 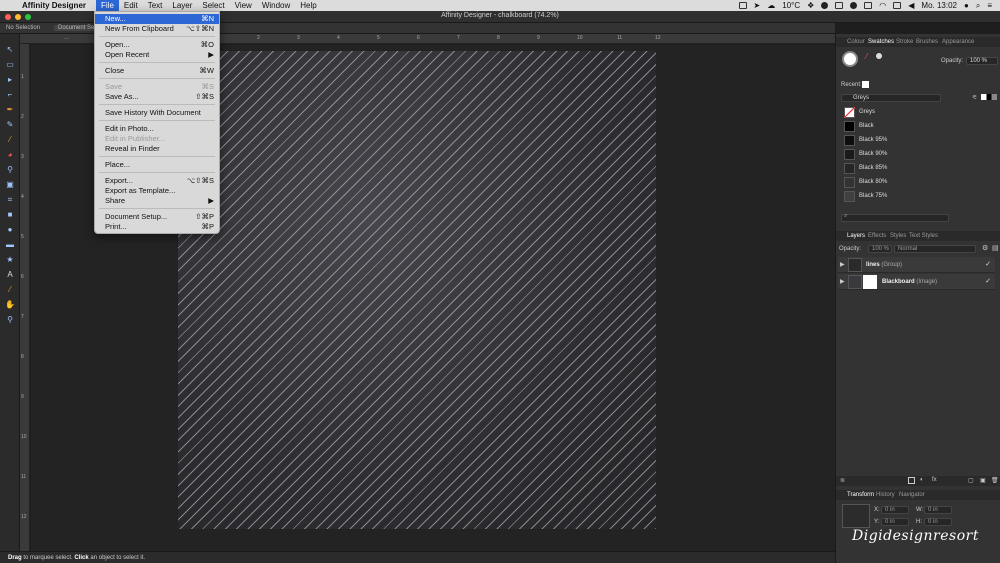 What do you see at coordinates (157, 201) in the screenshot?
I see `menu-item-share: Share ▶` at bounding box center [157, 201].